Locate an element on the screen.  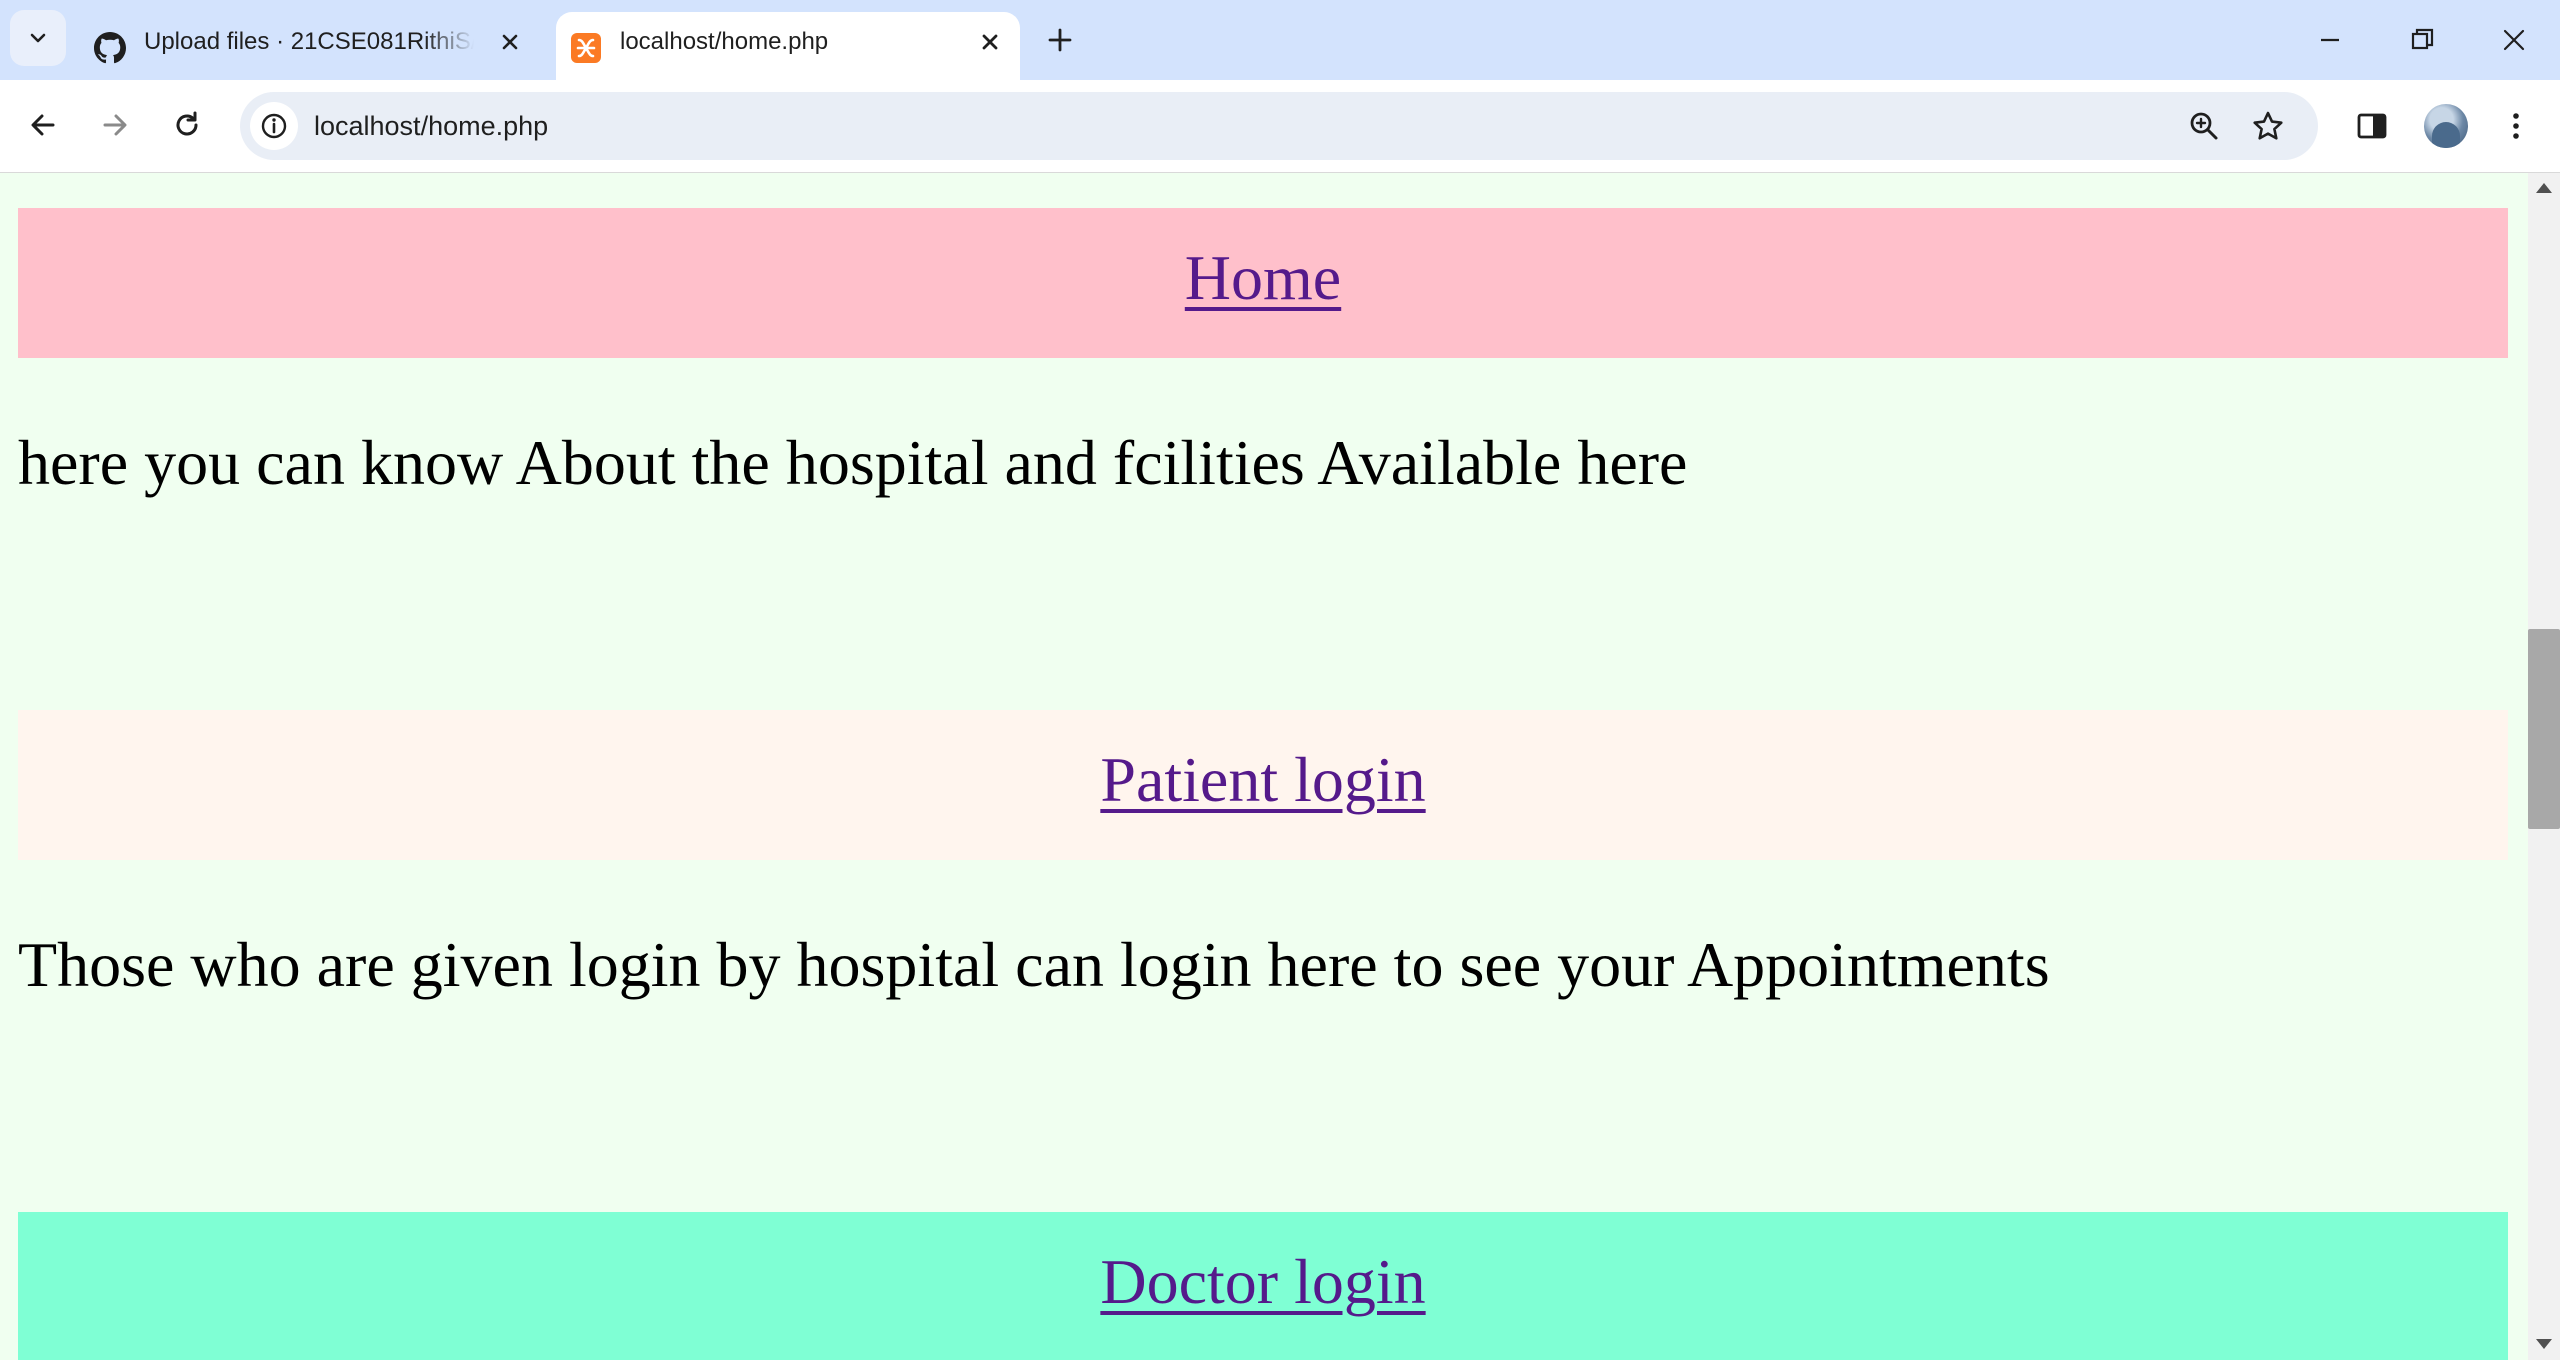
scrollbar-thumb is located at coordinates (2544, 729).